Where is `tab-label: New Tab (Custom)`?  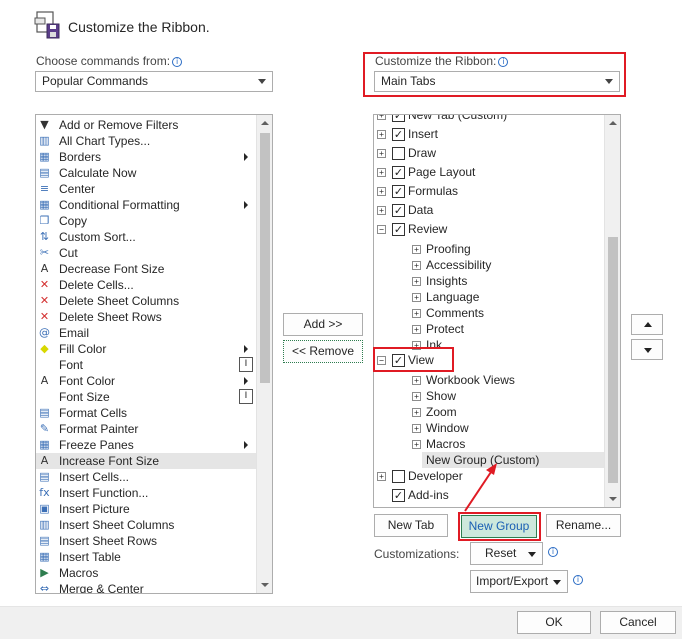 tab-label: New Tab (Custom) is located at coordinates (458, 118).